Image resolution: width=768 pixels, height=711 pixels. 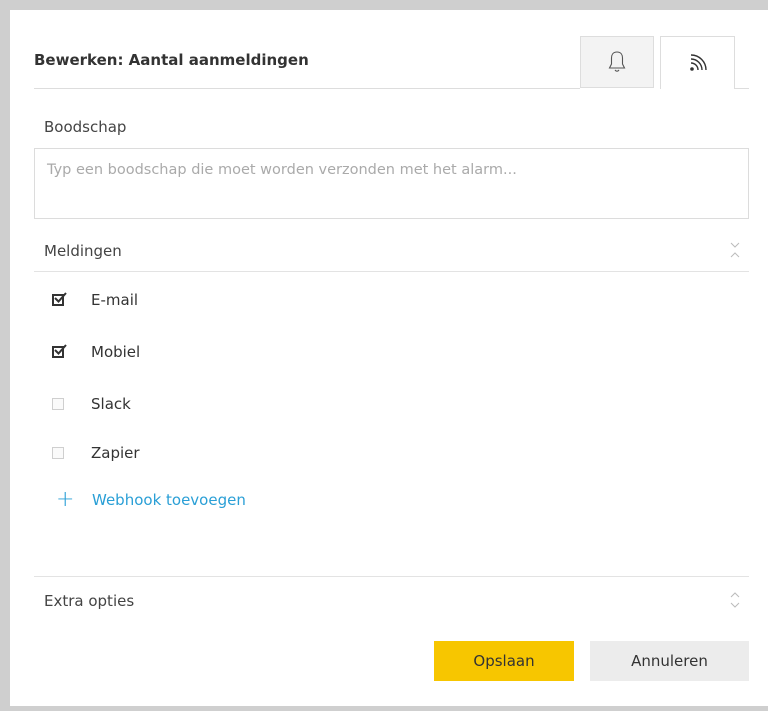 What do you see at coordinates (83, 251) in the screenshot?
I see `notifications-label: Meldingen` at bounding box center [83, 251].